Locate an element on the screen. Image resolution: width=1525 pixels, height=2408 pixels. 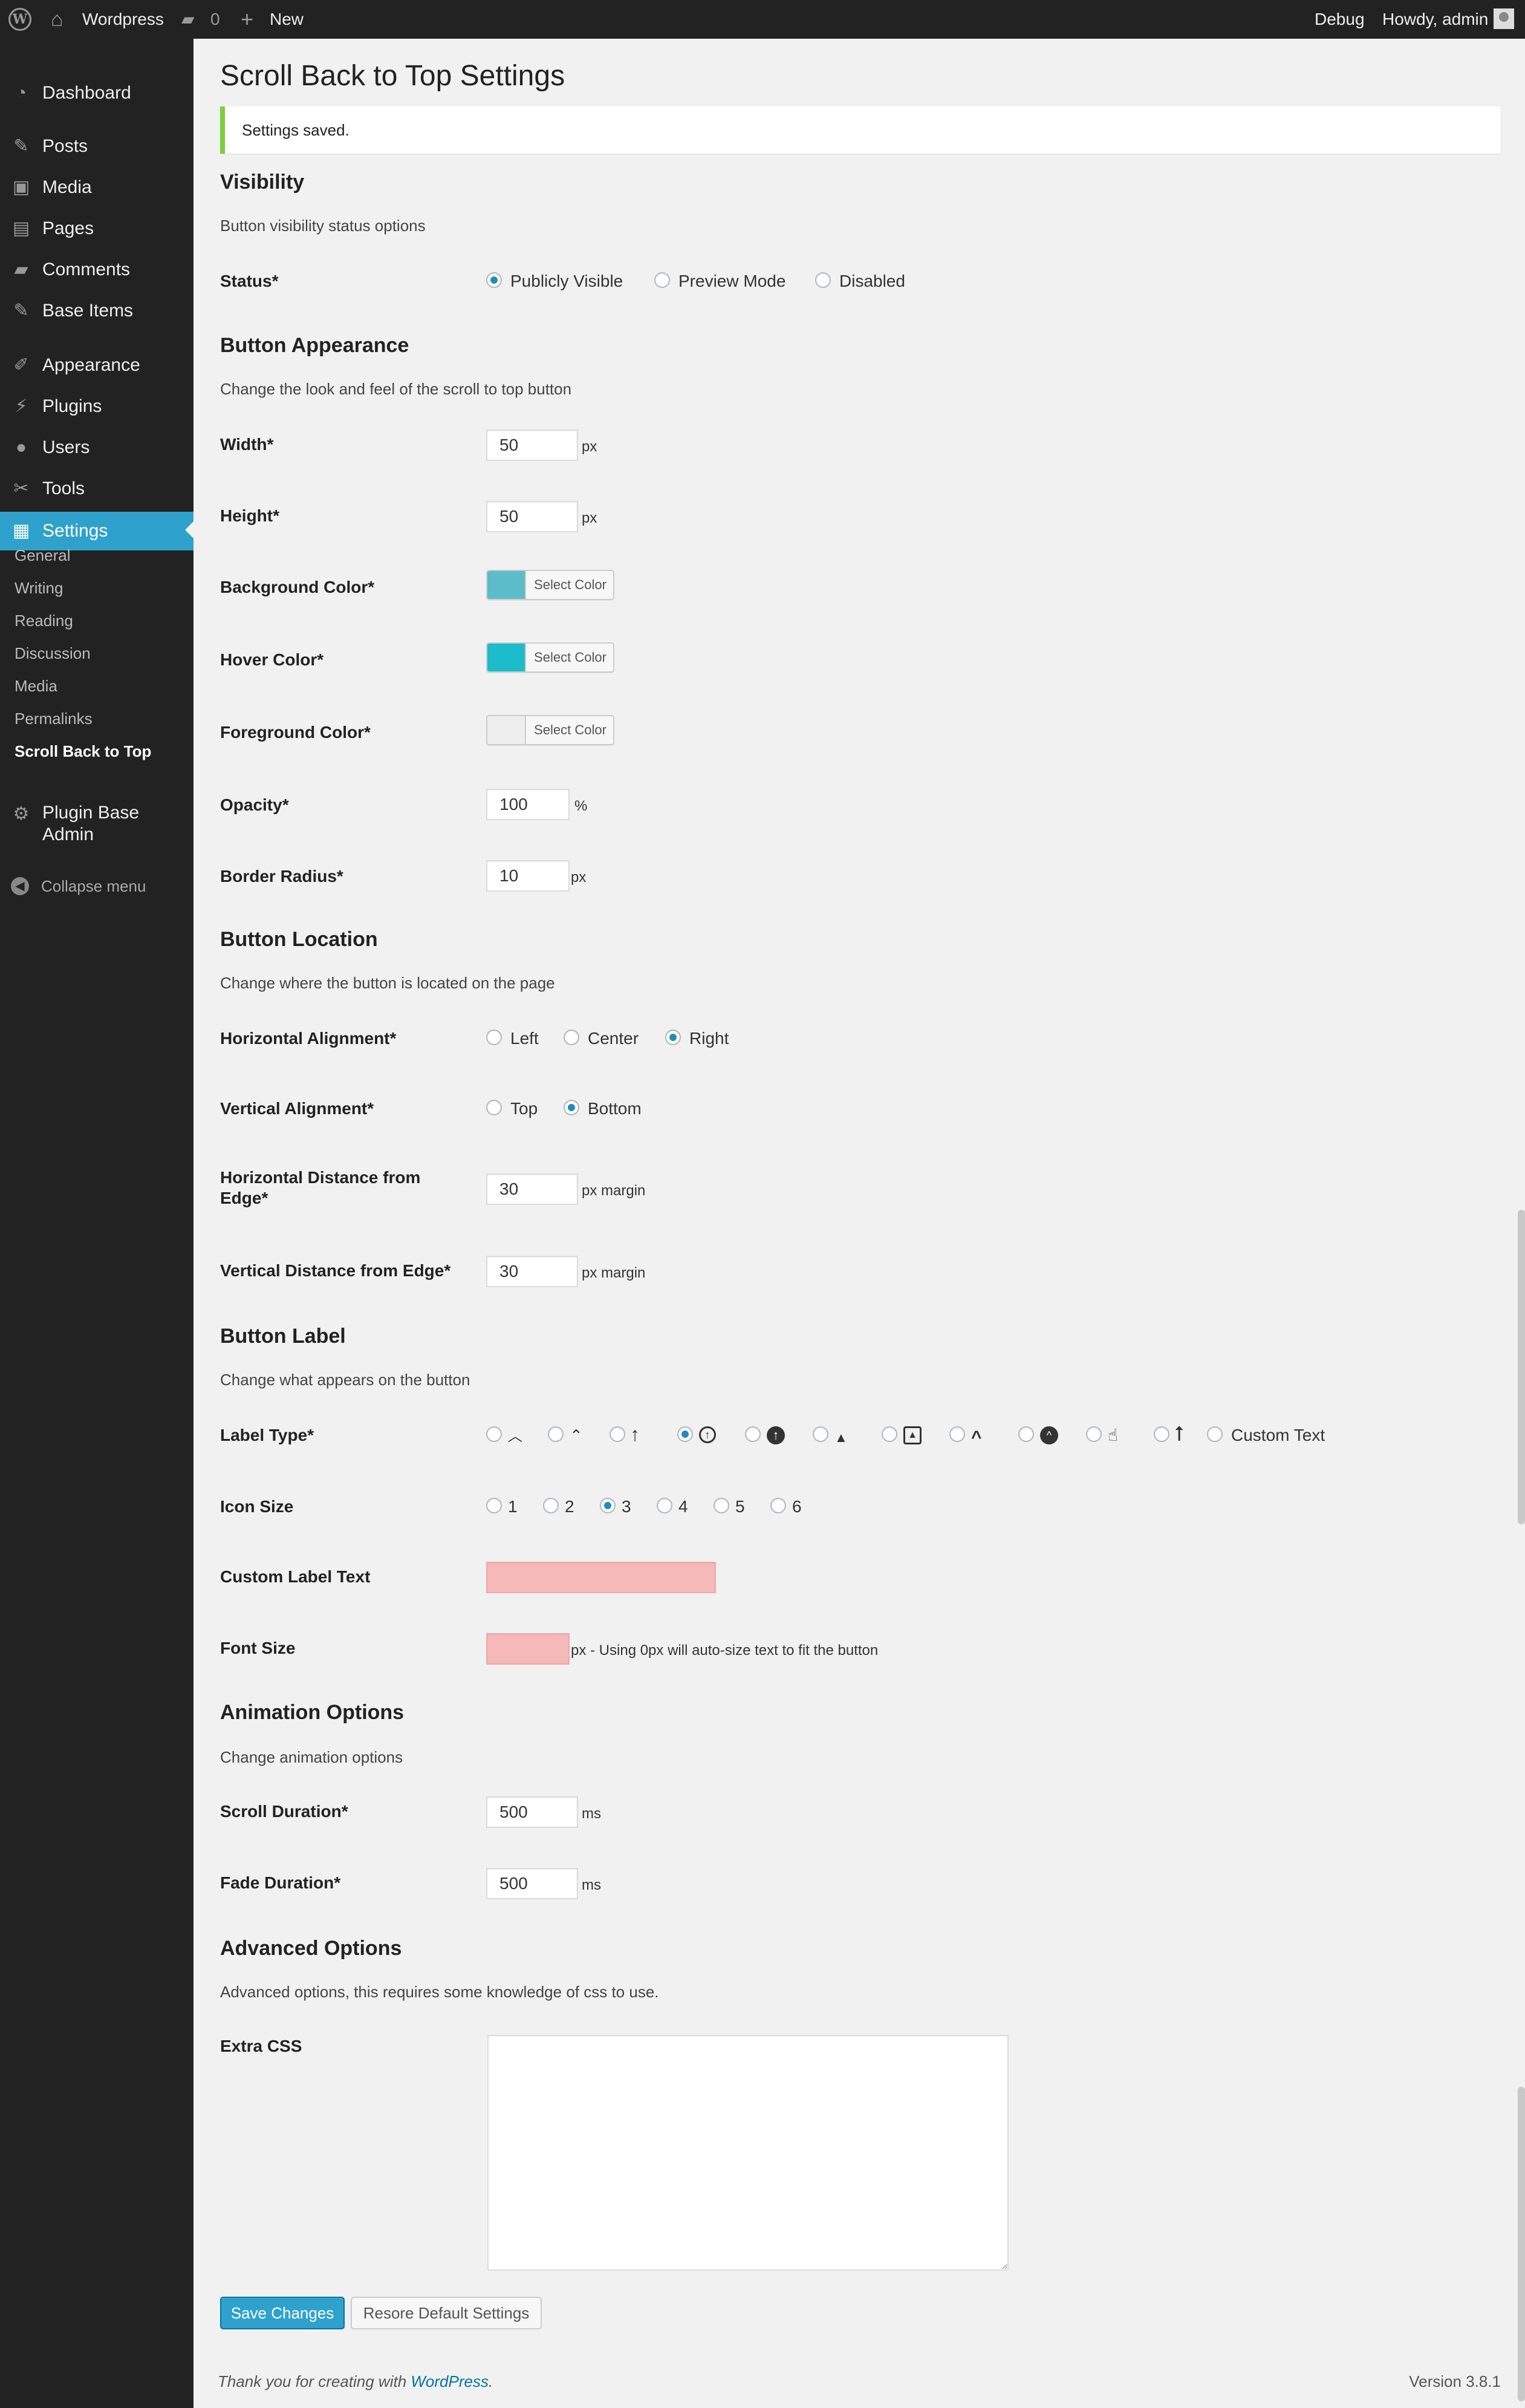
collapse-menu-link: Collapse menu is located at coordinates (93, 886).